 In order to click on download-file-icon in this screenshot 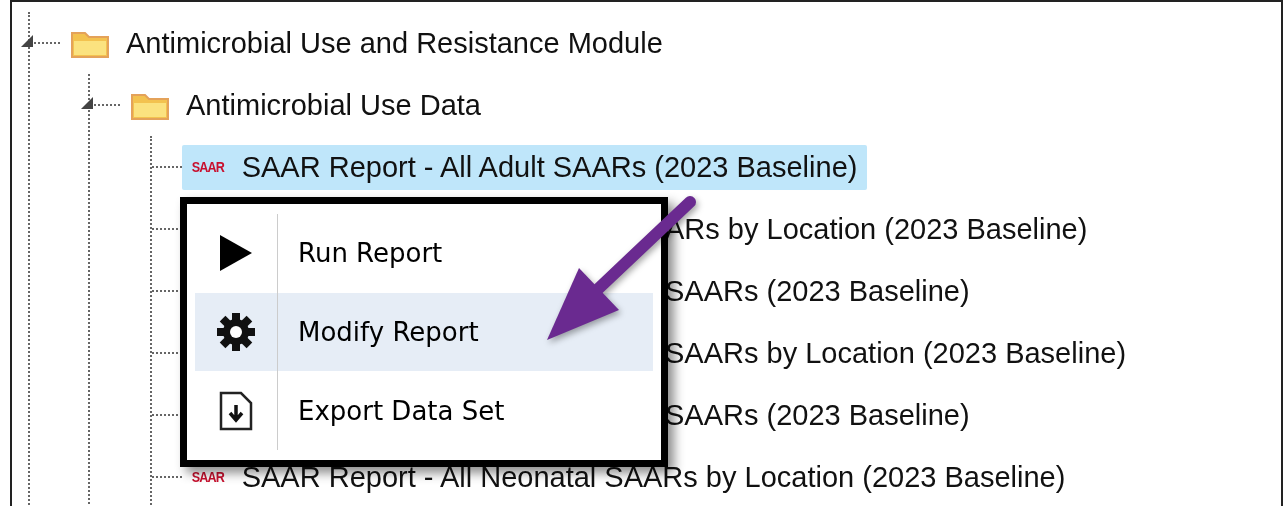, I will do `click(236, 410)`.